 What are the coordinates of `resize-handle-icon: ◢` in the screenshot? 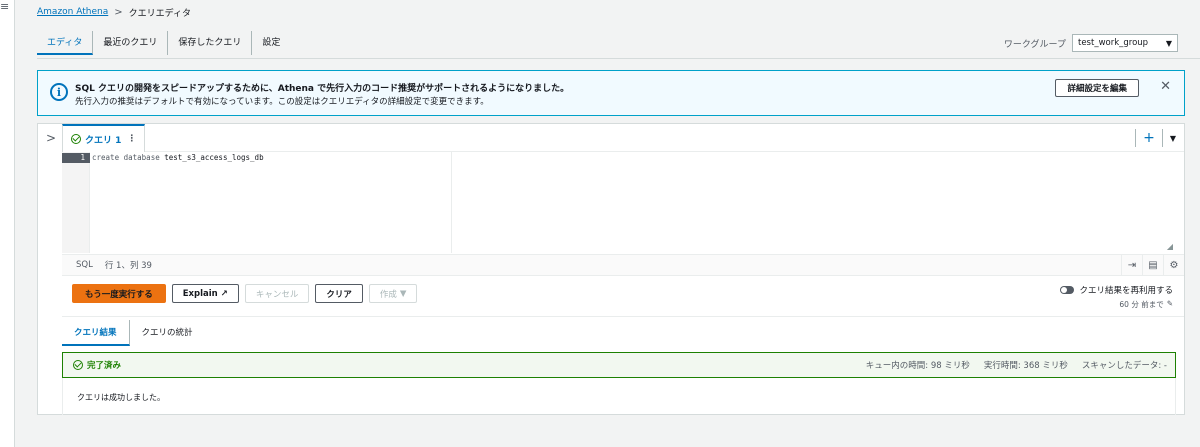 It's located at (1170, 246).